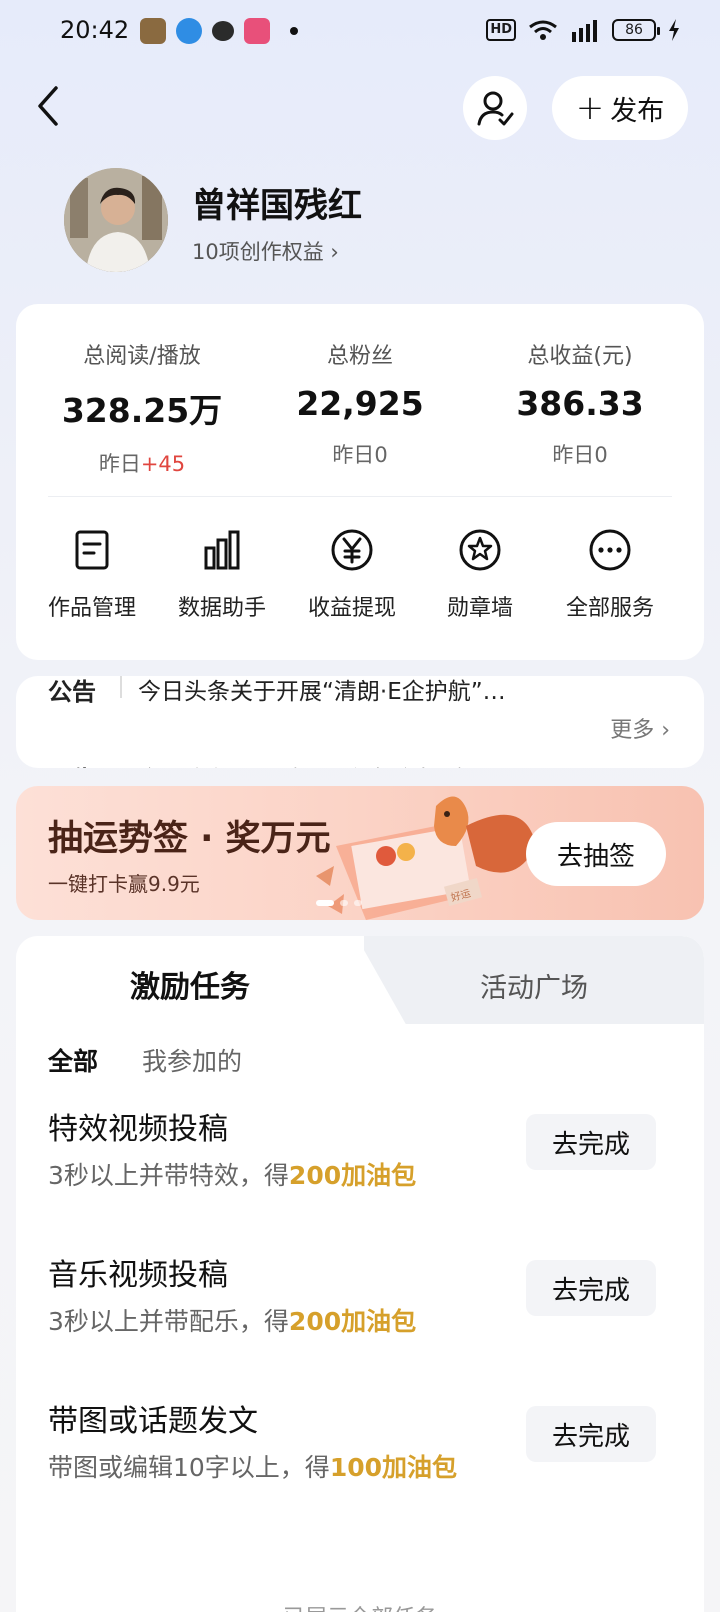 This screenshot has height=1612, width=720. I want to click on stat-label: 总粉丝, so click(359, 356).